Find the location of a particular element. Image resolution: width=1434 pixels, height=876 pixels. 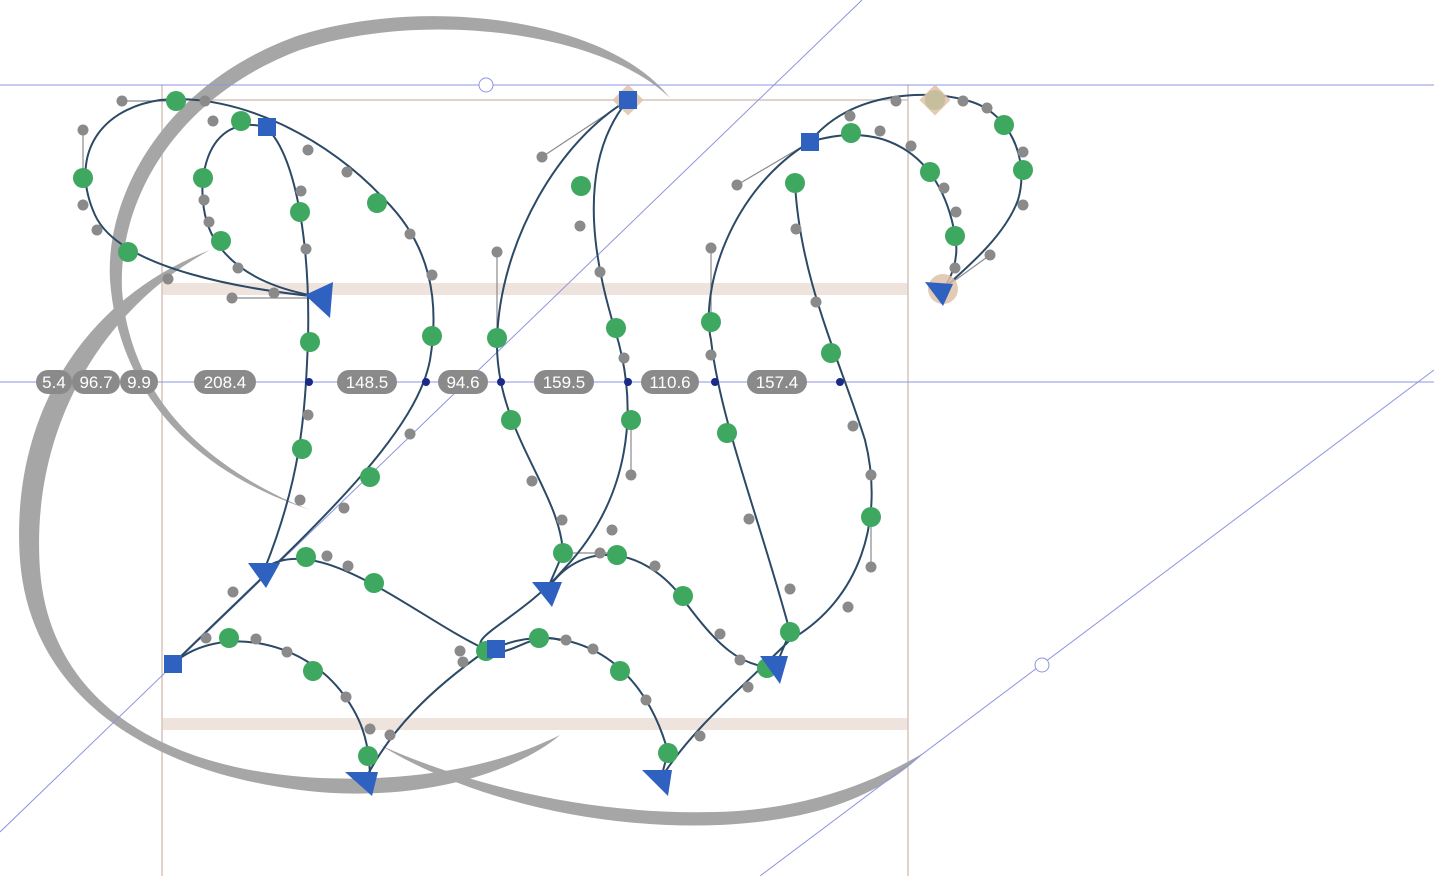

guideline-handle-top is located at coordinates (486, 85).